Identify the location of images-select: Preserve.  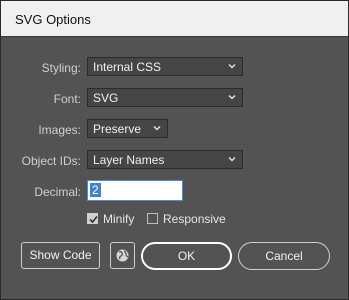
(127, 128).